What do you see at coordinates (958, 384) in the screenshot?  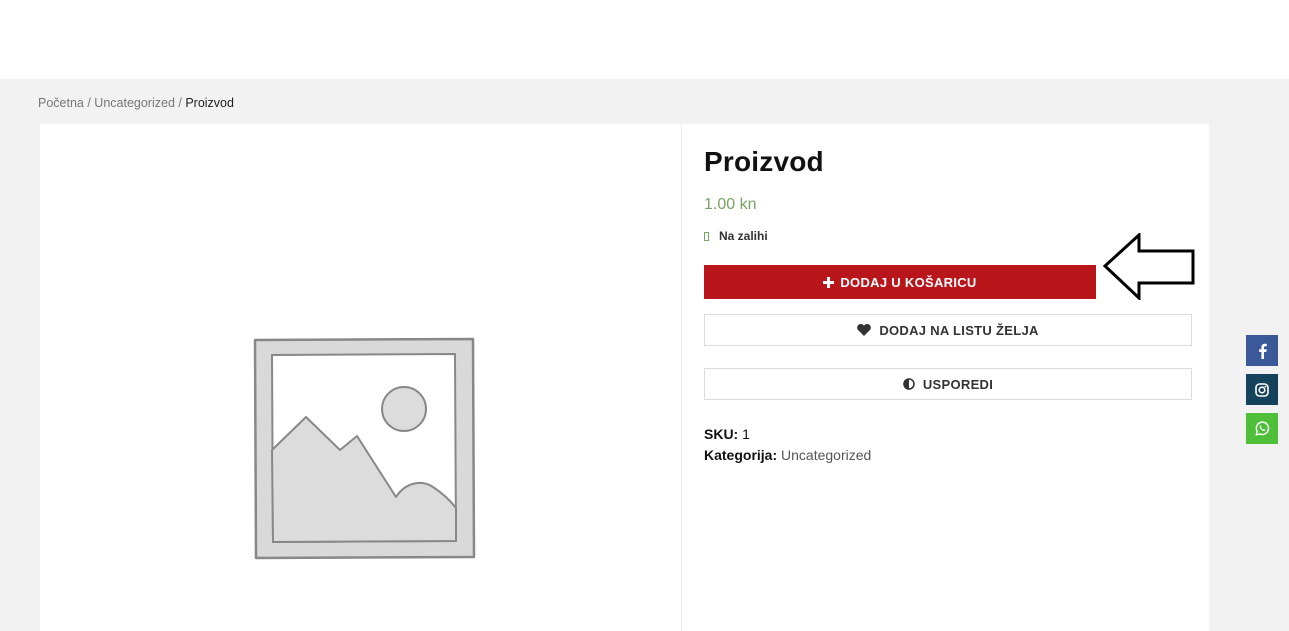 I see `compare-label: USPOREDI` at bounding box center [958, 384].